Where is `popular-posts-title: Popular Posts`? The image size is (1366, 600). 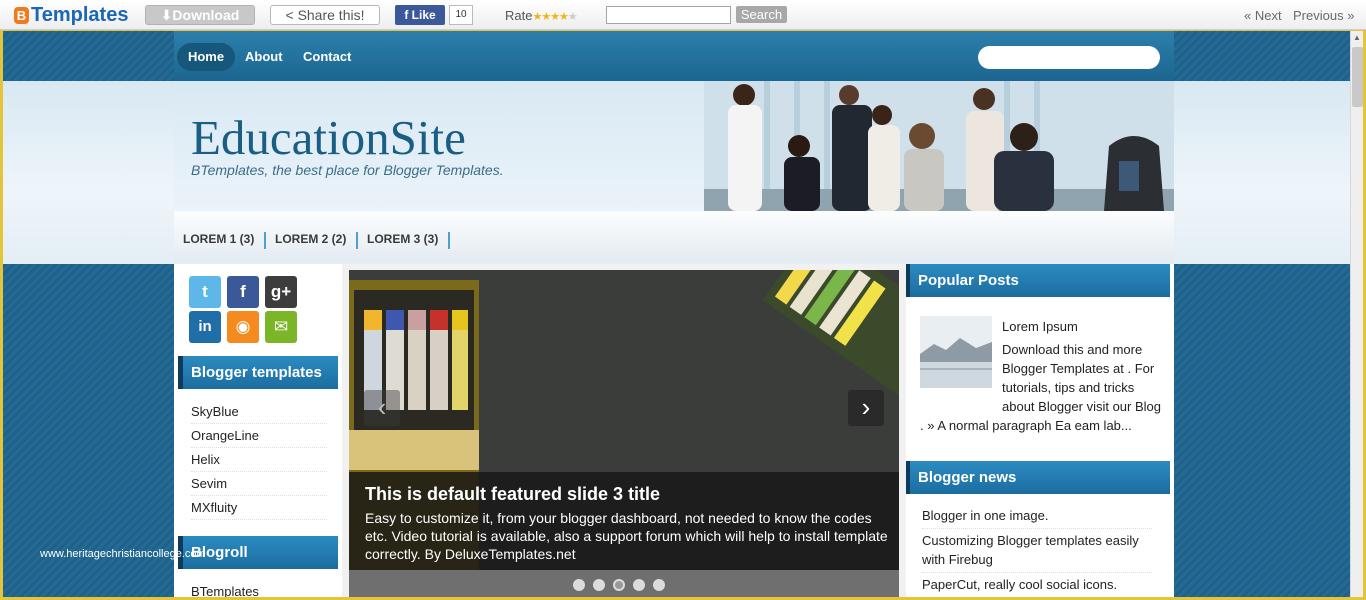 popular-posts-title: Popular Posts is located at coordinates (1038, 280).